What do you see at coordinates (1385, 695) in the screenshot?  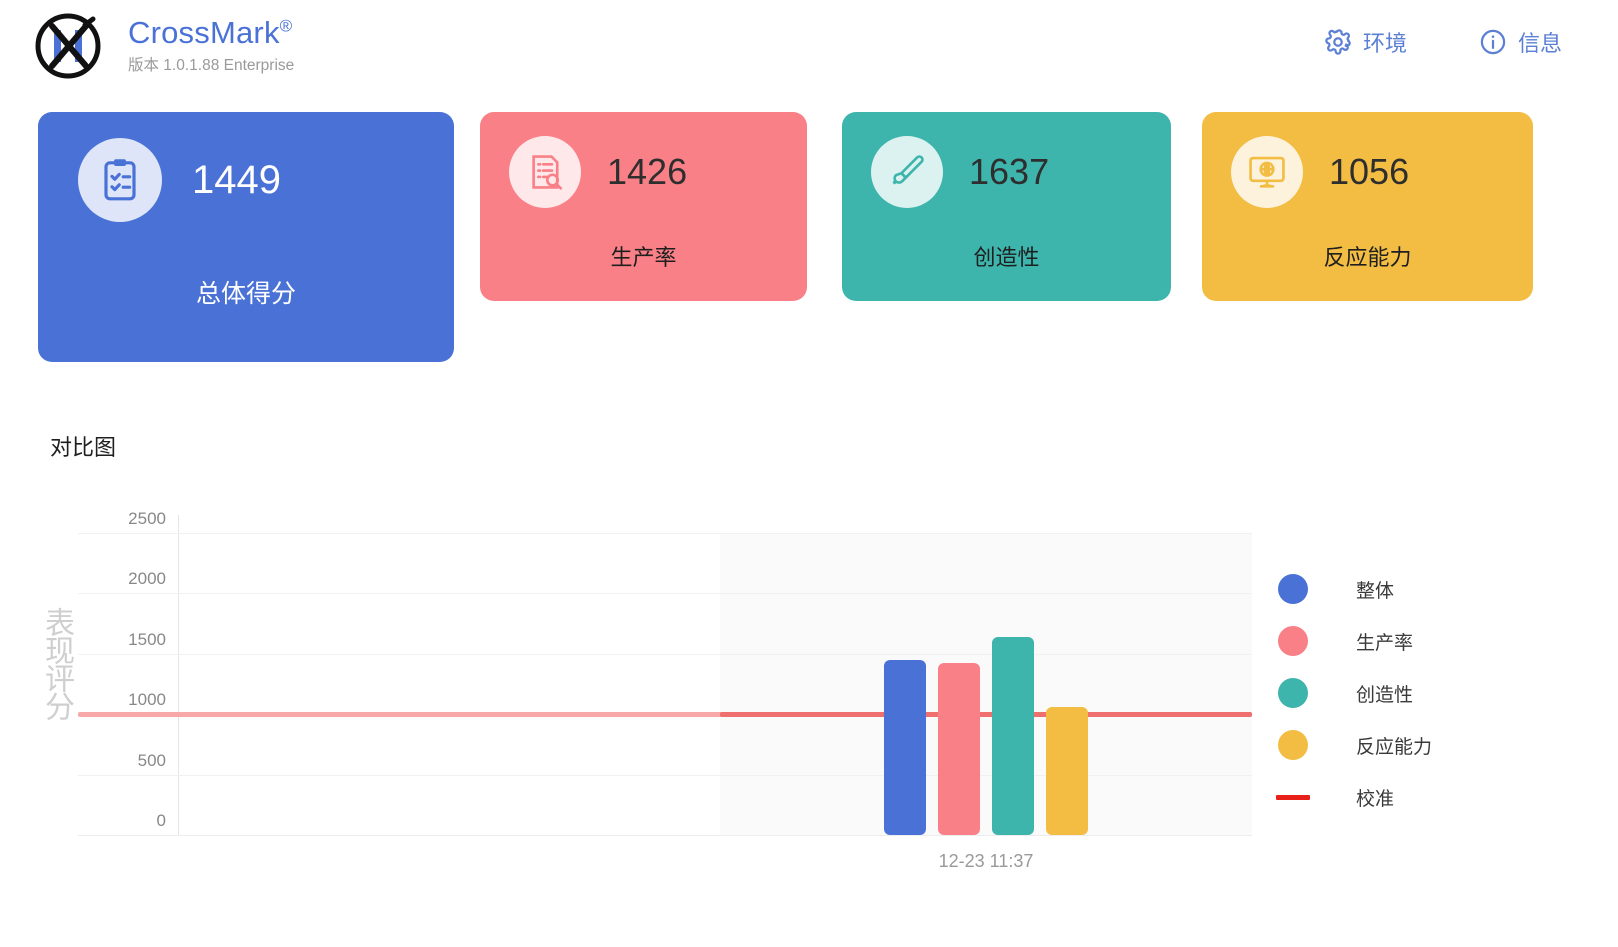 I see `legend-label: 创造性` at bounding box center [1385, 695].